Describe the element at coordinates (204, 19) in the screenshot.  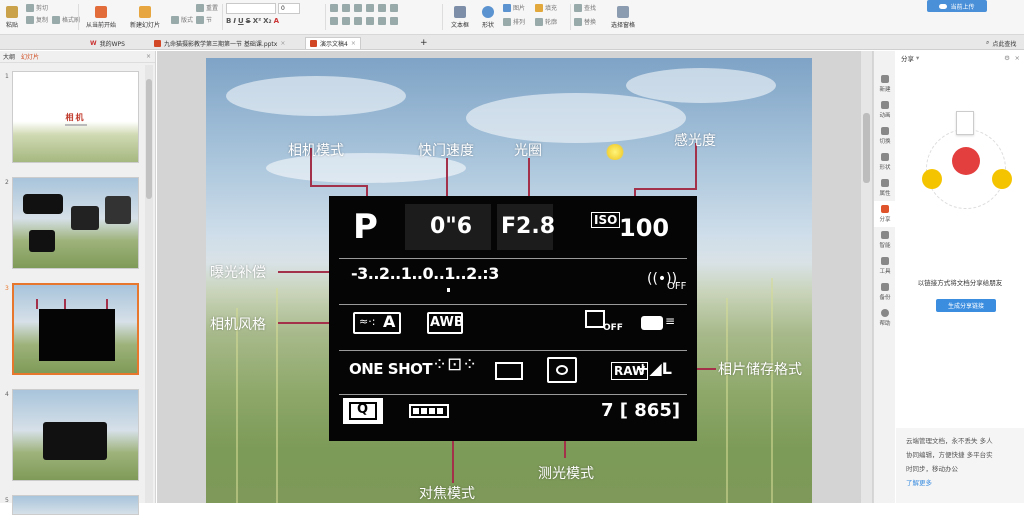
I see `section-button: 节` at that location.